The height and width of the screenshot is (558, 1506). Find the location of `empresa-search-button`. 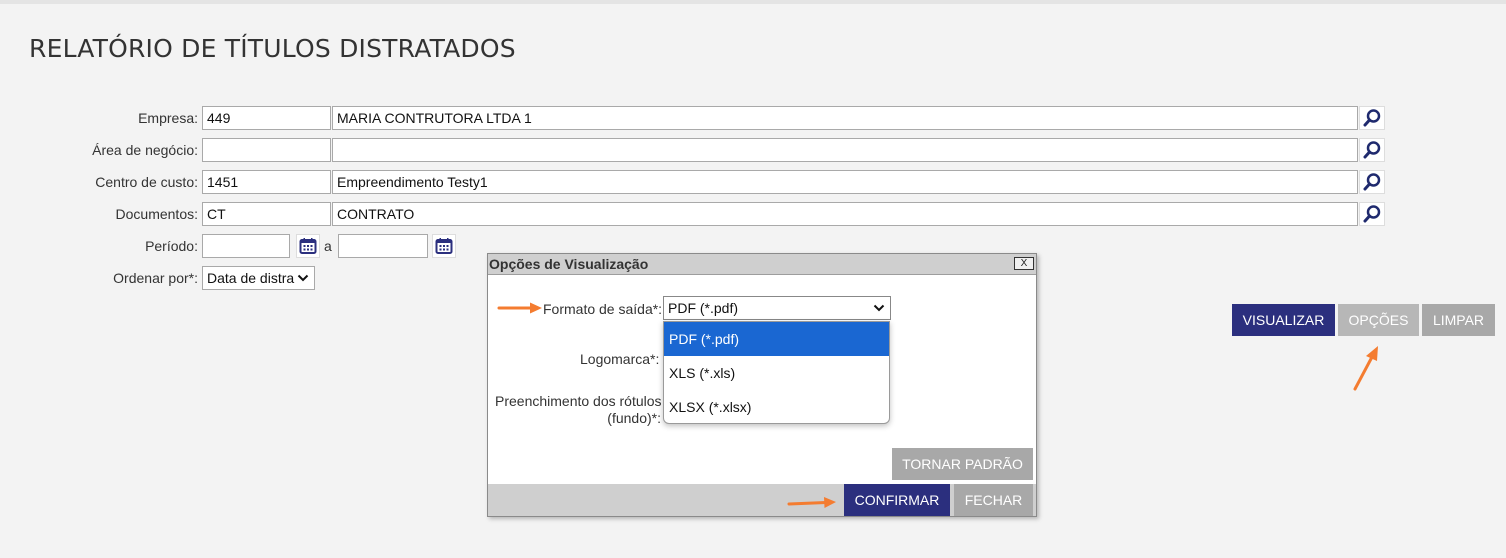

empresa-search-button is located at coordinates (1372, 118).